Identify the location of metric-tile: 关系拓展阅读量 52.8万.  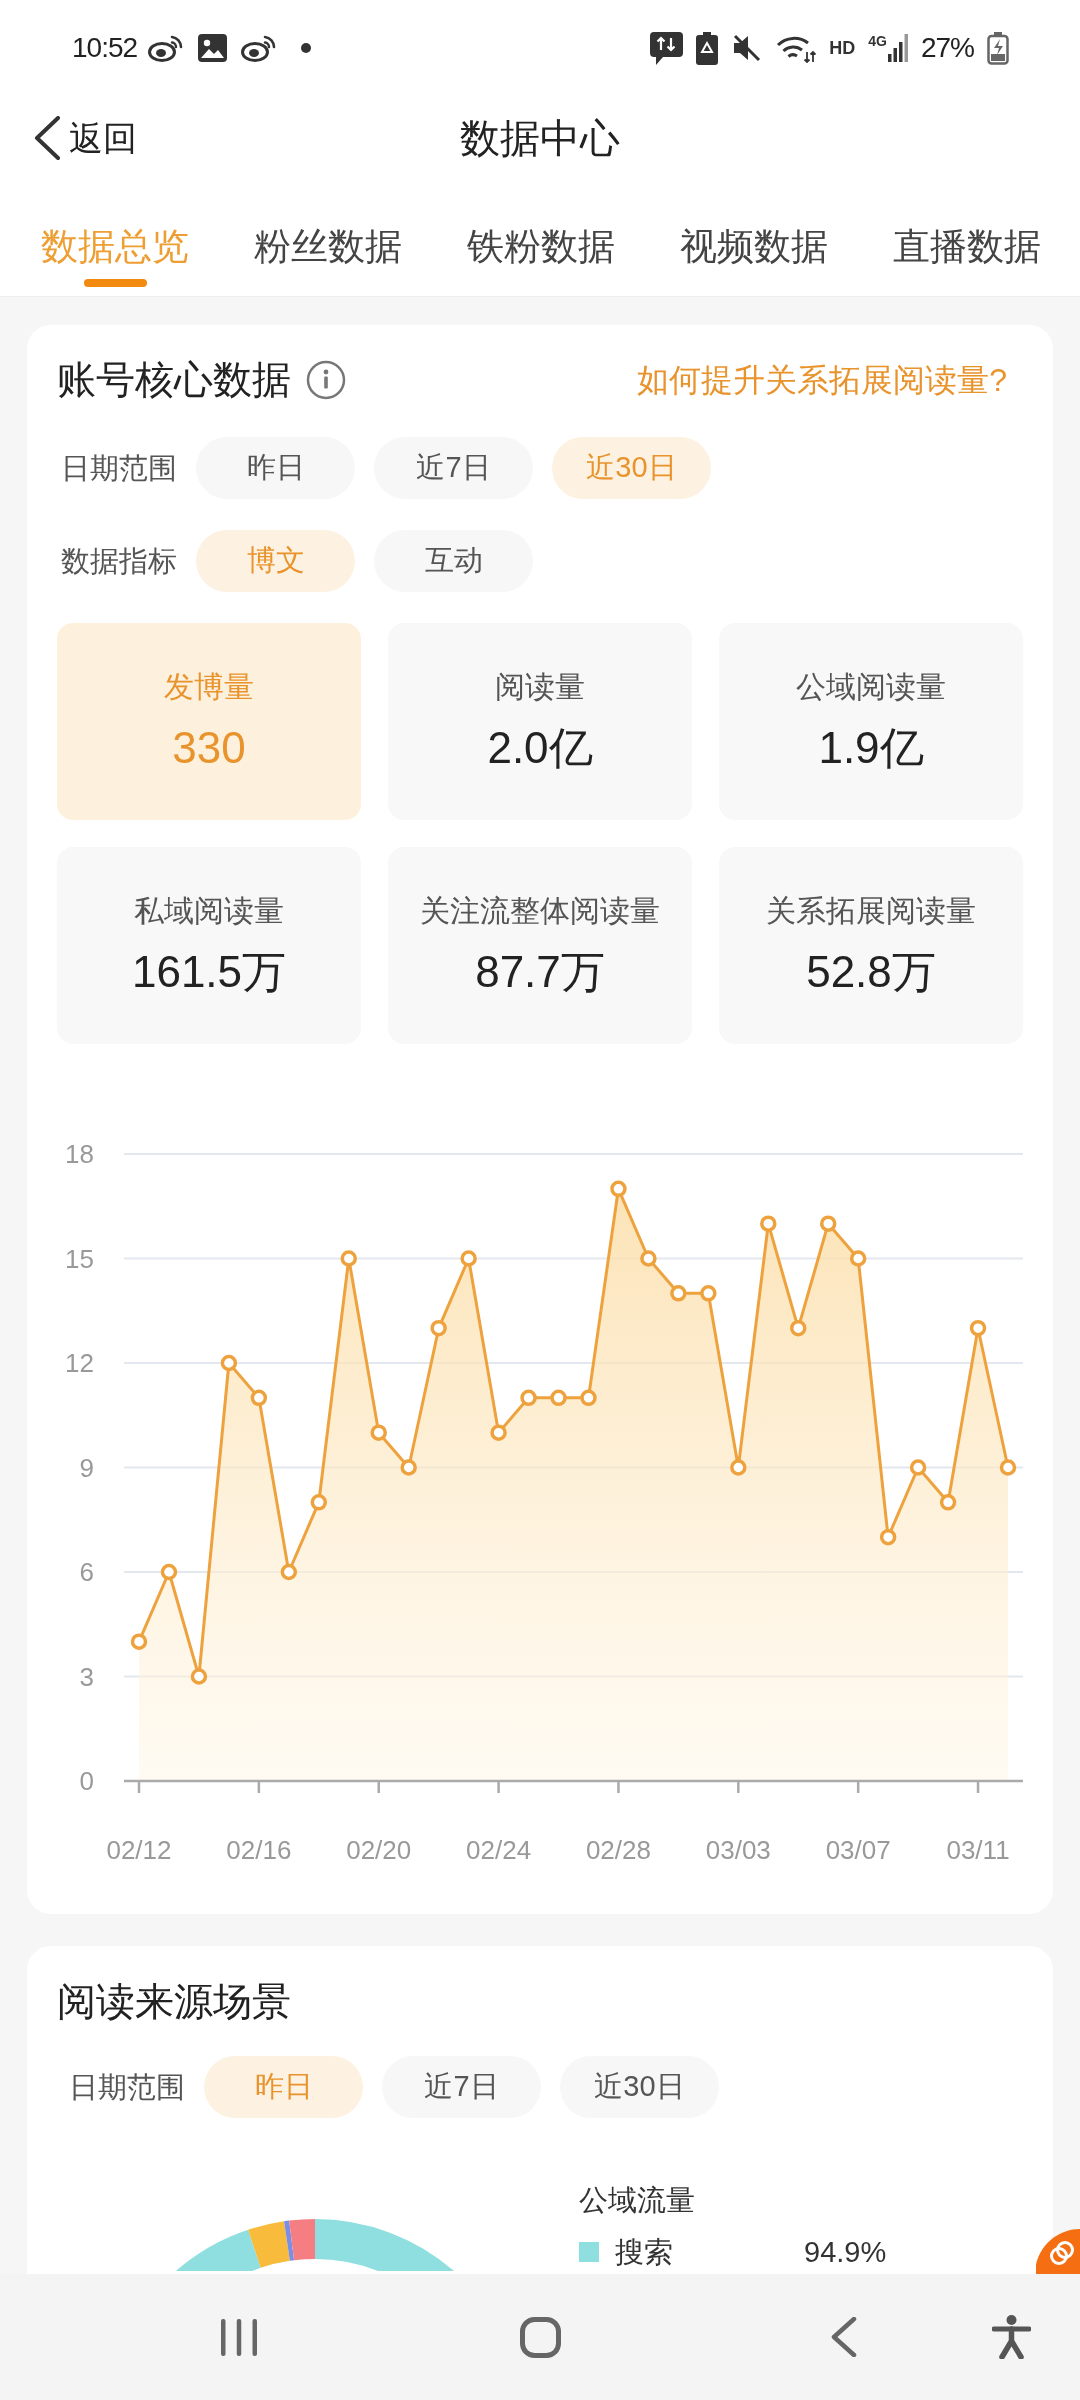
(871, 945).